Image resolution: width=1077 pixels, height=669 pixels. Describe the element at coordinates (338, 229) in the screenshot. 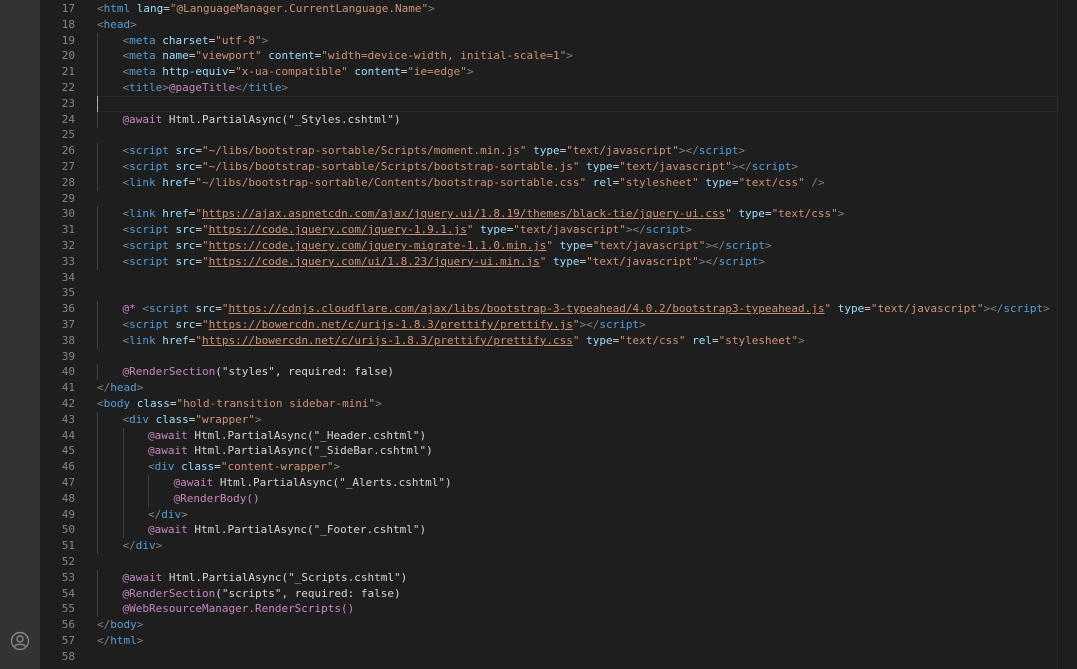

I see `code-token: https://code.jquery.com/jquery-1.9.1.js` at that location.